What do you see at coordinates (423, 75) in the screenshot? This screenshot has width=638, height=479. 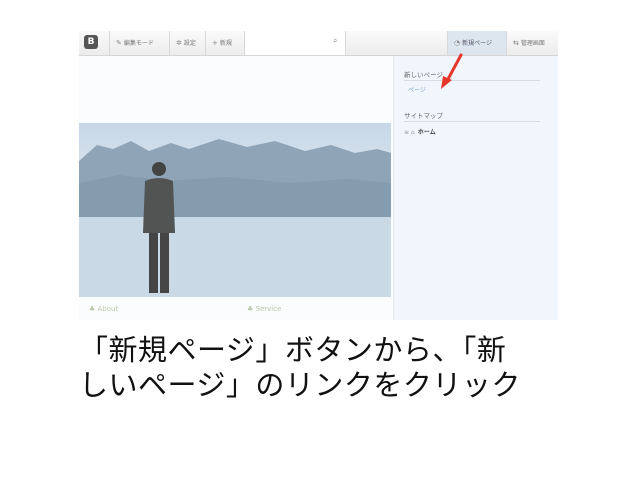 I see `new-page-heading: 新しいページ` at bounding box center [423, 75].